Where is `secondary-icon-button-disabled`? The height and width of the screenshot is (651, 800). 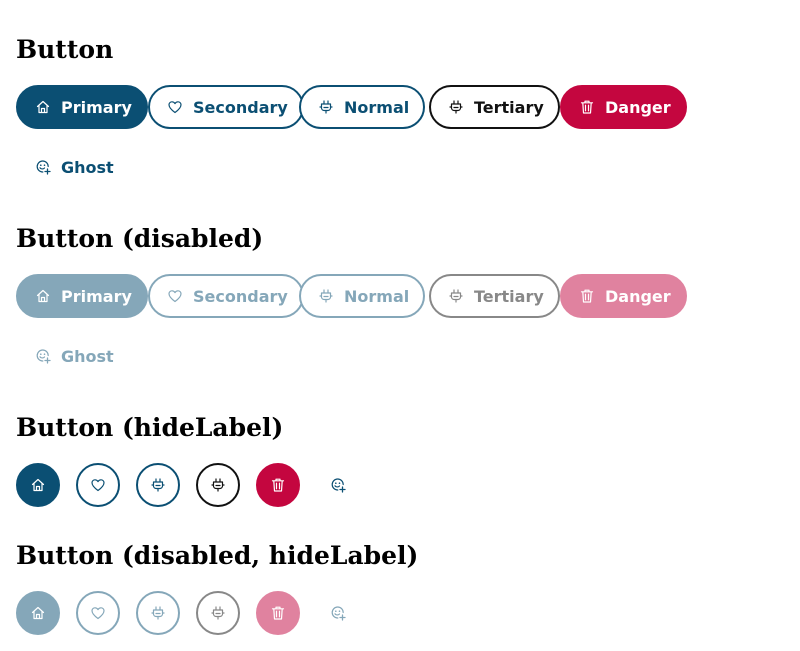 secondary-icon-button-disabled is located at coordinates (98, 613).